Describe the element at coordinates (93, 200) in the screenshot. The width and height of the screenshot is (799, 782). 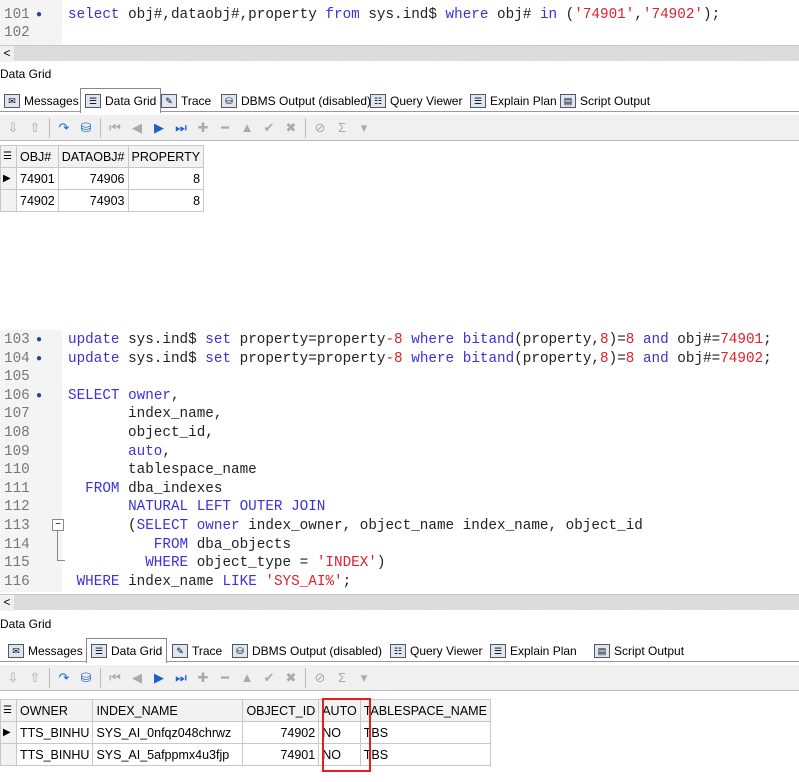
I see `table-cell: 74903` at that location.